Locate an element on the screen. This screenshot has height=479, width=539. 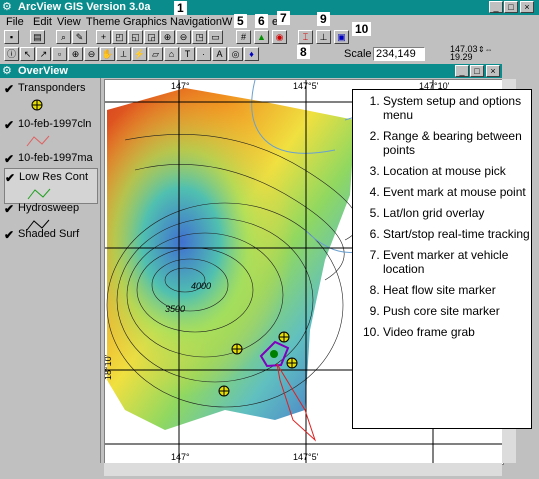
overview-titlebar: ⚙ OverView _ □ × is located at coordinates (251, 71).